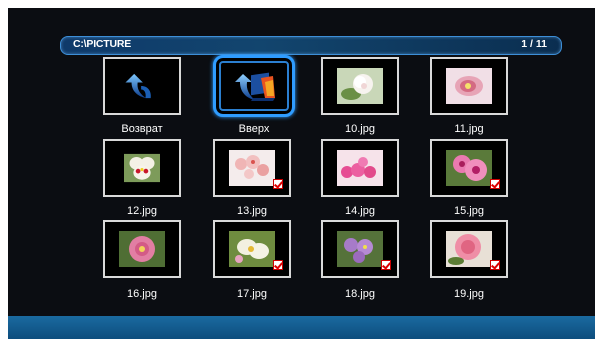  What do you see at coordinates (360, 294) in the screenshot?
I see `tile-label: 18.jpg` at bounding box center [360, 294].